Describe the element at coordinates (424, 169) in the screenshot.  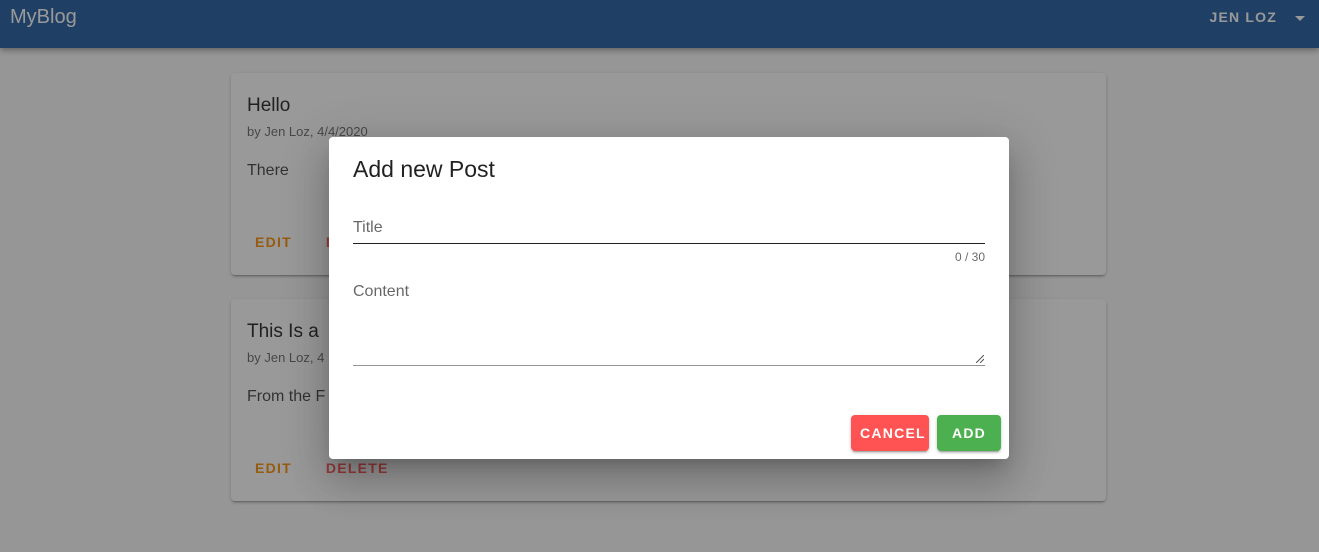
I see `dialog-title: Add new Post` at that location.